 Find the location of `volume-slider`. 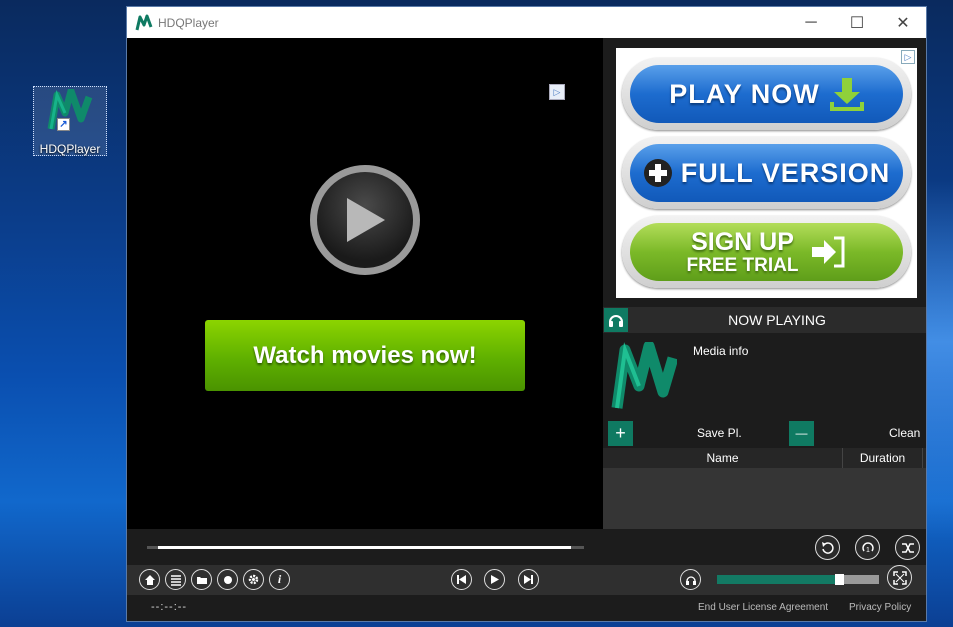

volume-slider is located at coordinates (798, 579).